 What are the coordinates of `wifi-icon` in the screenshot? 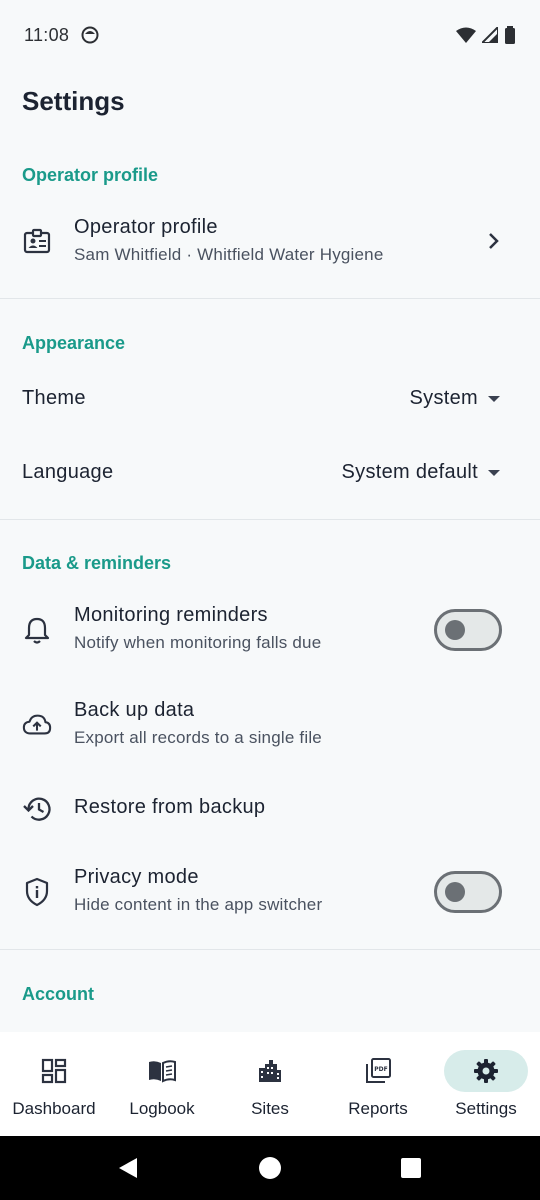 It's located at (466, 35).